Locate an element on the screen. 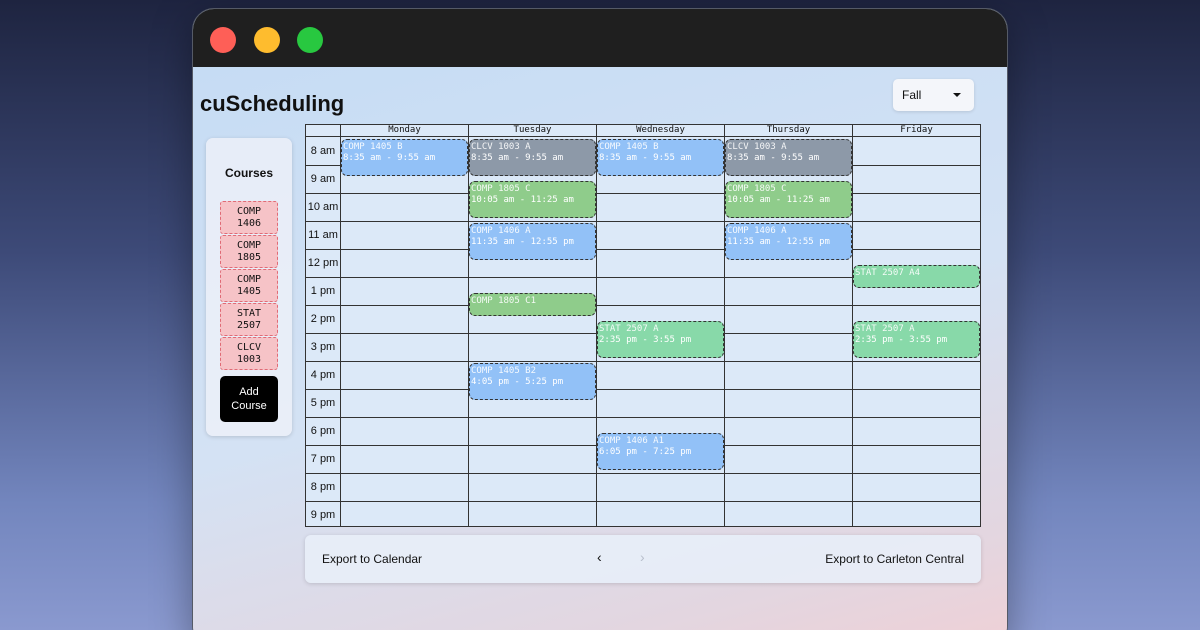  course-event-name: COMP 1405 B2 is located at coordinates (504, 371).